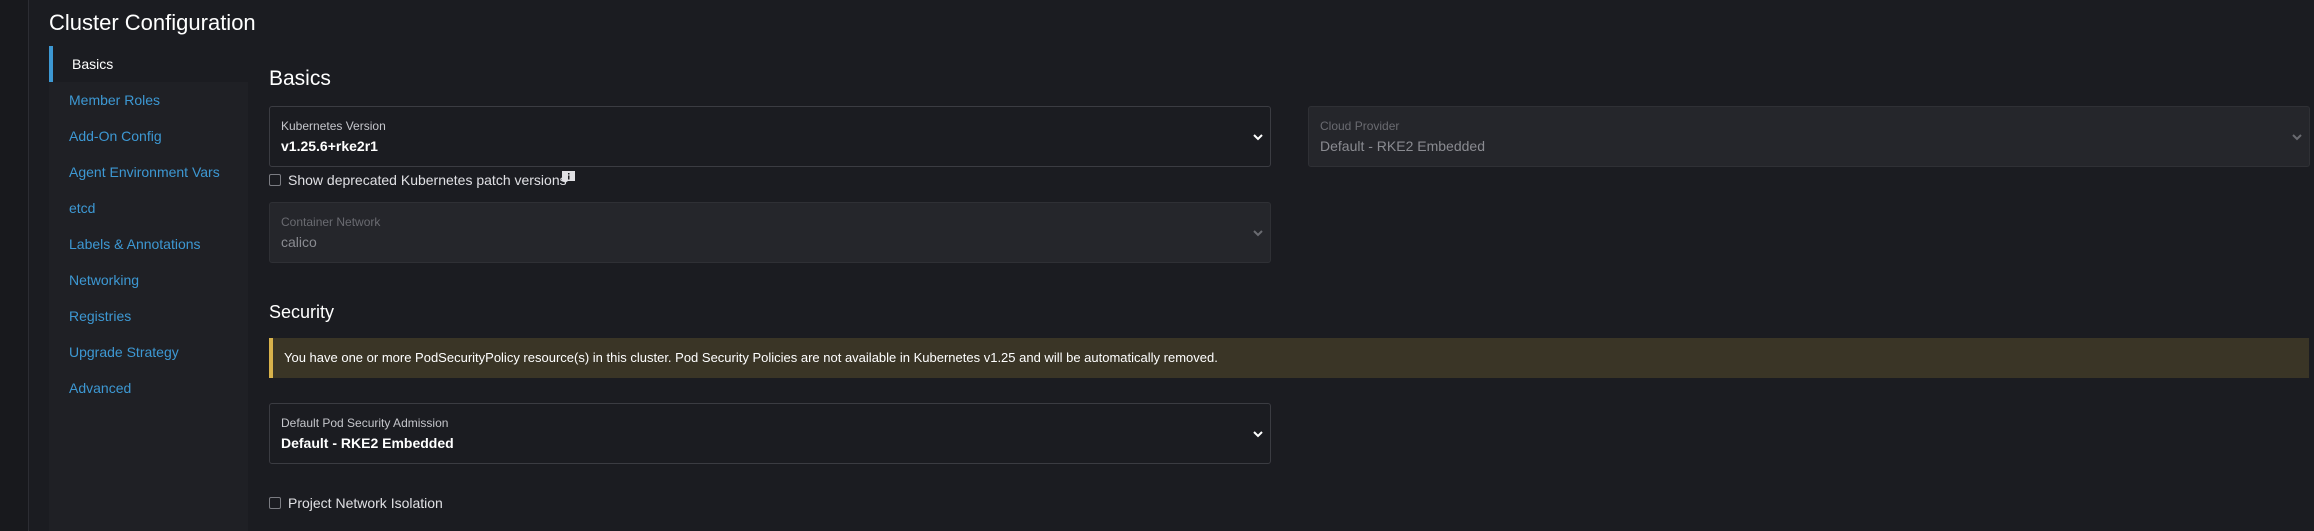  Describe the element at coordinates (329, 146) in the screenshot. I see `kubernetes-version-value: v1.25.6+rke2r1` at that location.